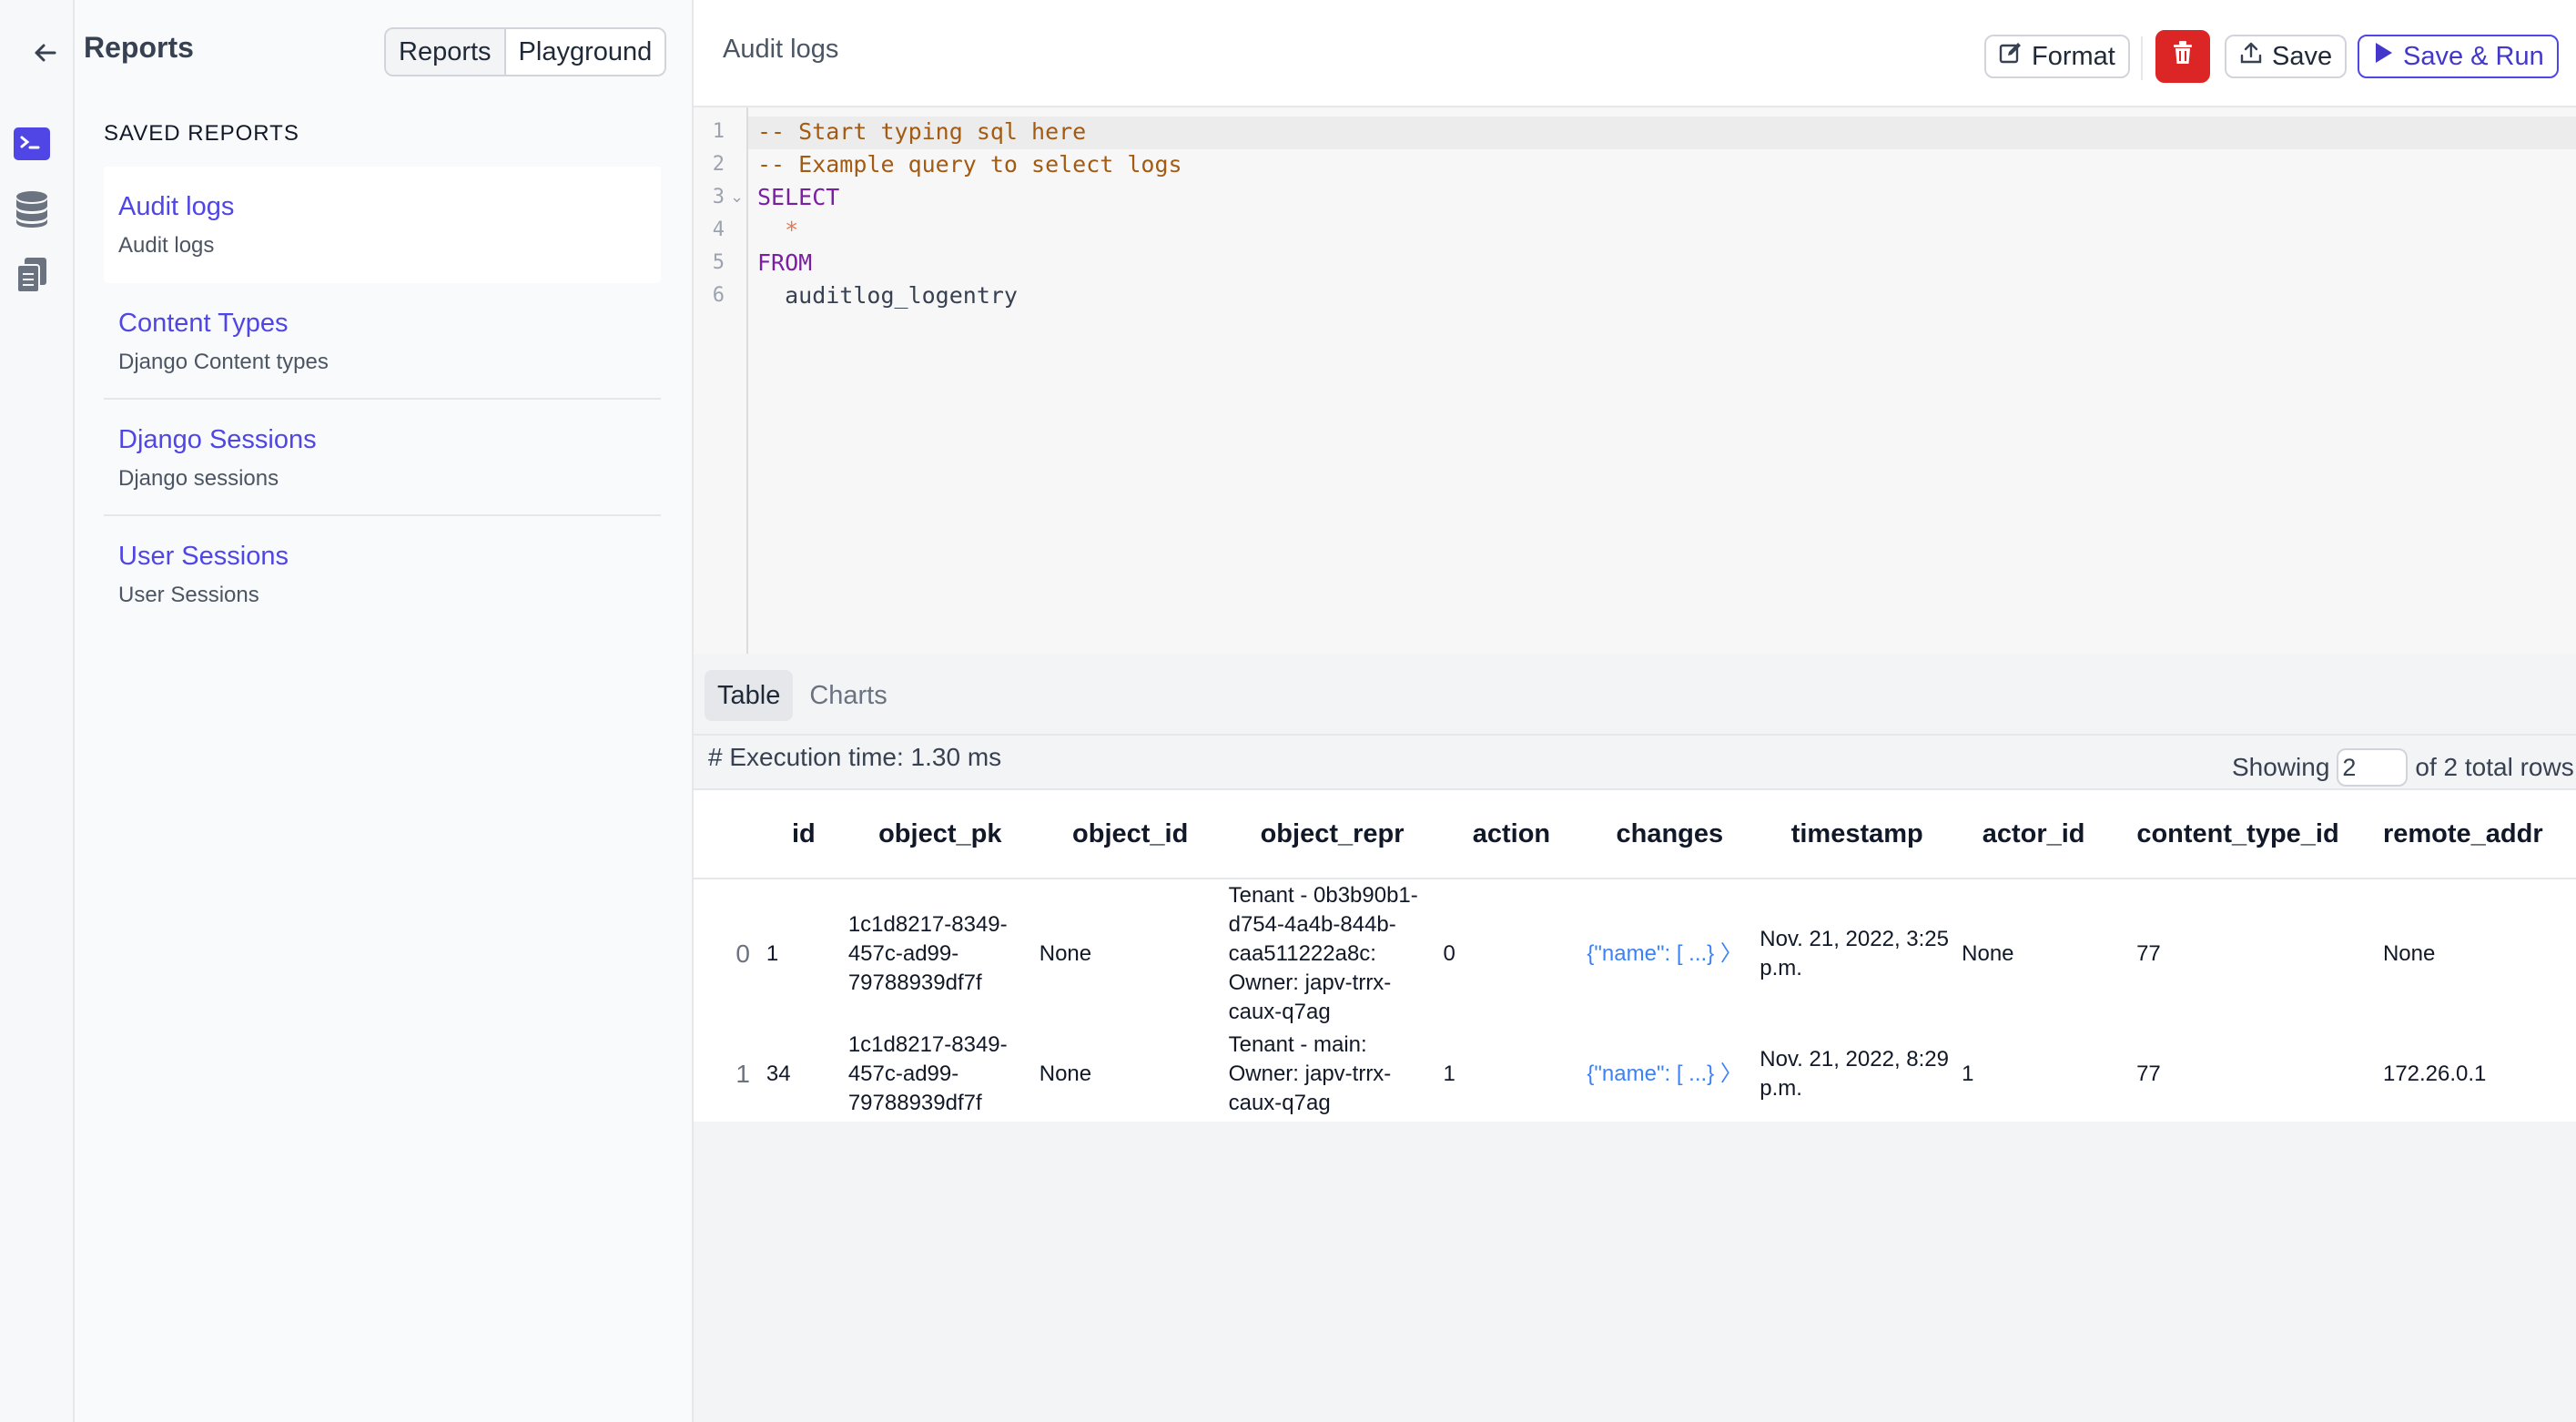 The height and width of the screenshot is (1422, 2576). What do you see at coordinates (45, 52) in the screenshot?
I see `arrow-left-icon` at bounding box center [45, 52].